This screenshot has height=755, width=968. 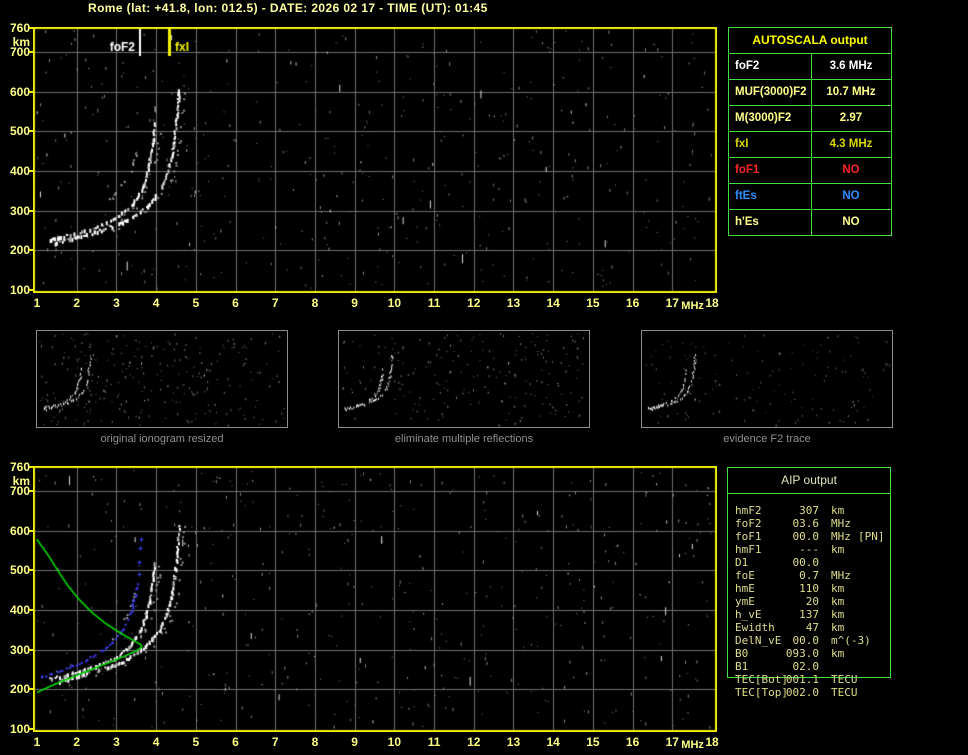 What do you see at coordinates (745, 588) in the screenshot?
I see `aip-row-label: hmE` at bounding box center [745, 588].